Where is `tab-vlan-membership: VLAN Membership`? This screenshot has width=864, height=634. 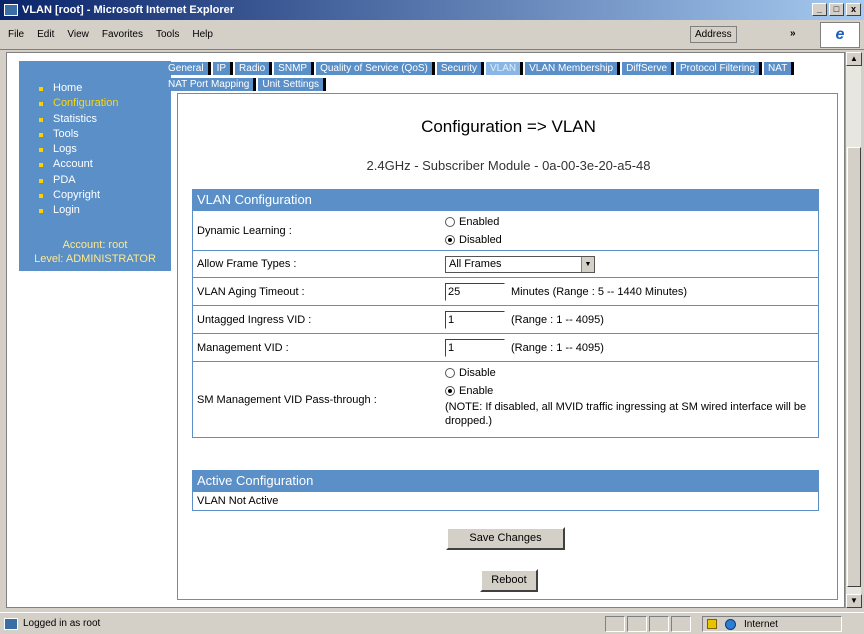 tab-vlan-membership: VLAN Membership is located at coordinates (573, 68).